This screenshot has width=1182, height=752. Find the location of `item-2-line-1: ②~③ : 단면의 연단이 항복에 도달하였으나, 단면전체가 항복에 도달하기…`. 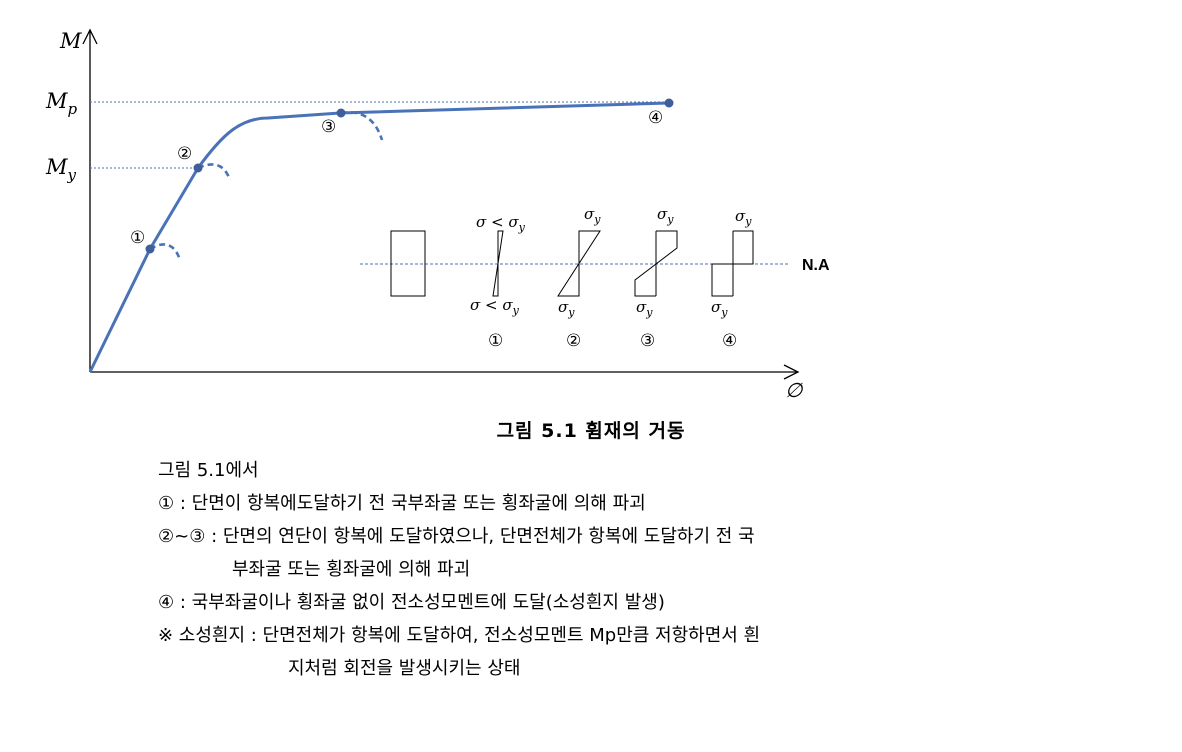

item-2-line-1: ②~③ : 단면의 연단이 항복에 도달하였으나, 단면전체가 항복에 도달하기… is located at coordinates (456, 536).